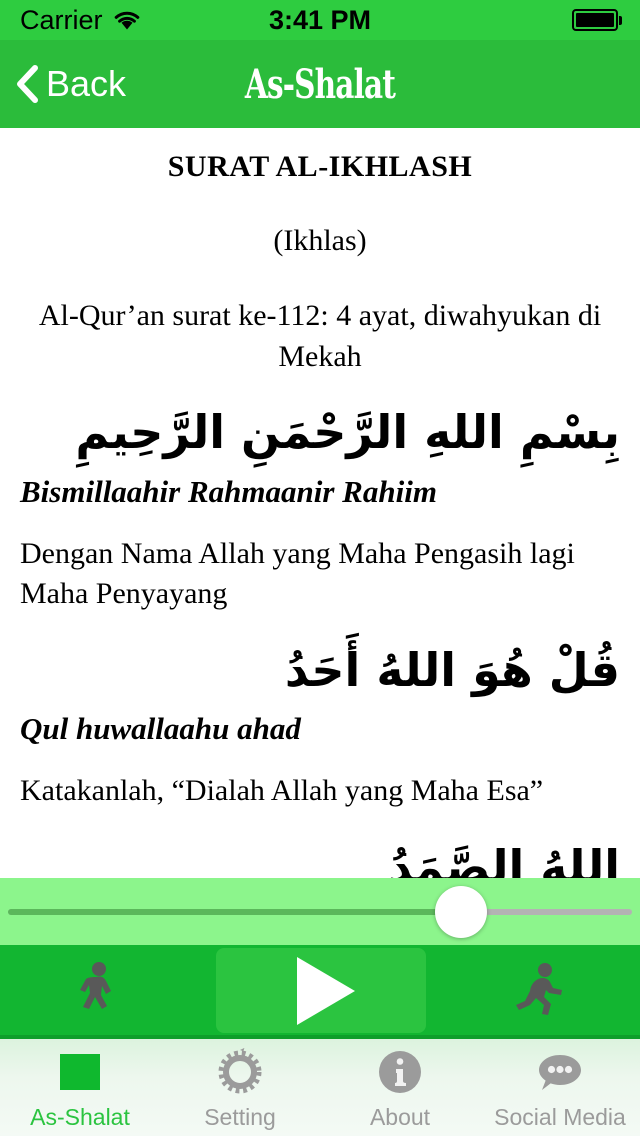 This screenshot has width=640, height=1136. What do you see at coordinates (160, 729) in the screenshot?
I see `verse-transliteration: Qul huwallaahu ahad` at bounding box center [160, 729].